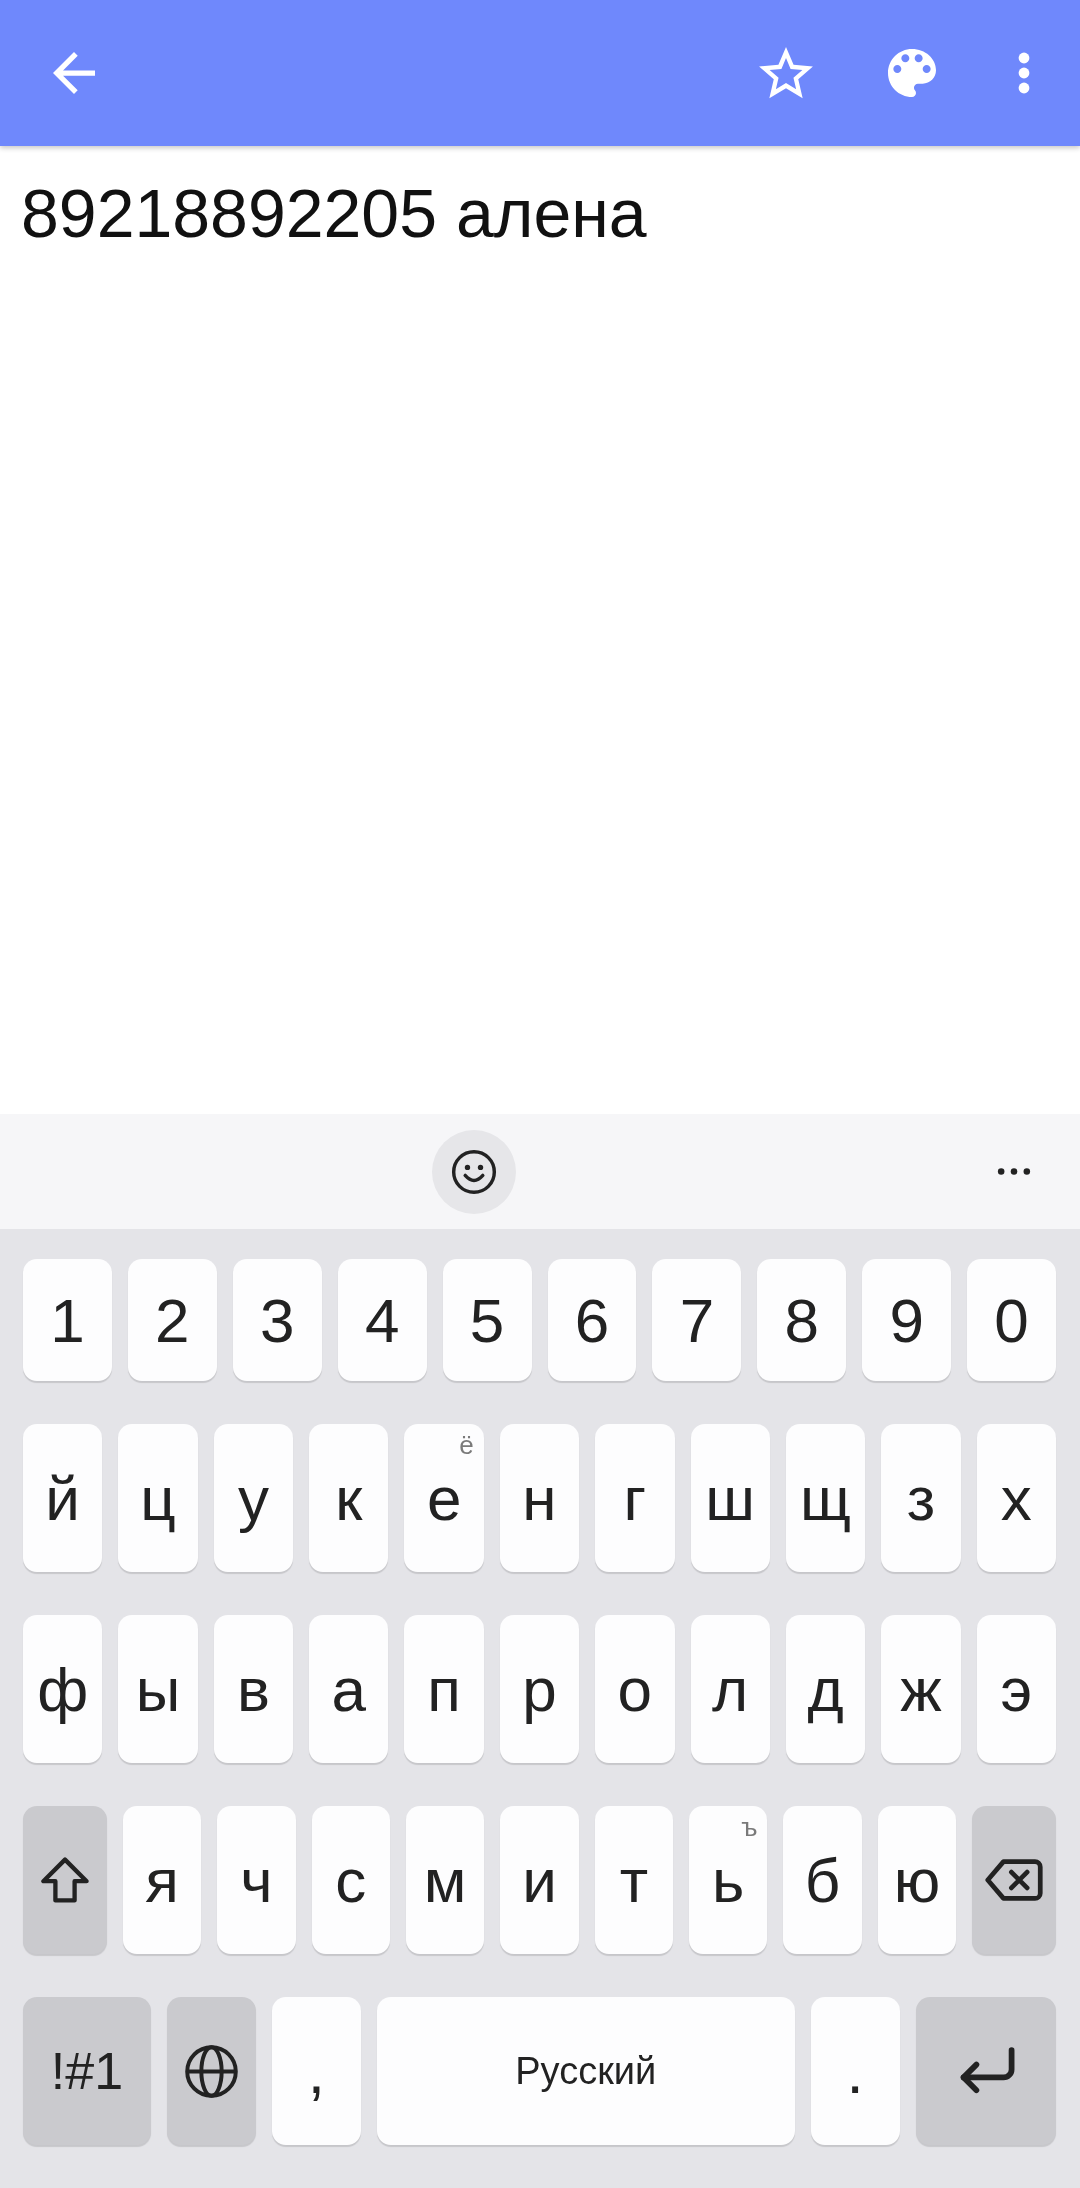  I want to click on keyboard-key: п, so click(444, 1689).